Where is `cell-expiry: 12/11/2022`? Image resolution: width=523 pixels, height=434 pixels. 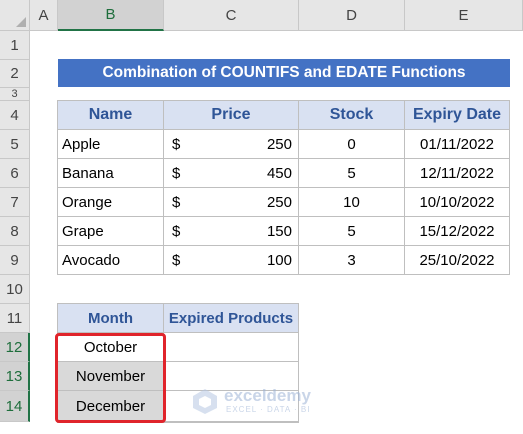 cell-expiry: 12/11/2022 is located at coordinates (457, 173).